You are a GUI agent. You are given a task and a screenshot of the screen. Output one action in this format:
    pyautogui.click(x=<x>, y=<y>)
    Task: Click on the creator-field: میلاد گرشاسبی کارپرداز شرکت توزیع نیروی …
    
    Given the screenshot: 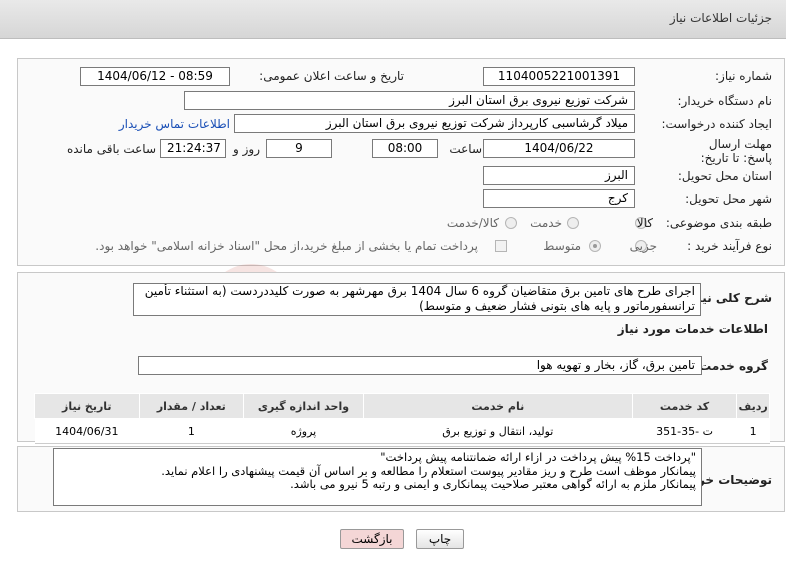 What is the action you would take?
    pyautogui.click(x=434, y=123)
    